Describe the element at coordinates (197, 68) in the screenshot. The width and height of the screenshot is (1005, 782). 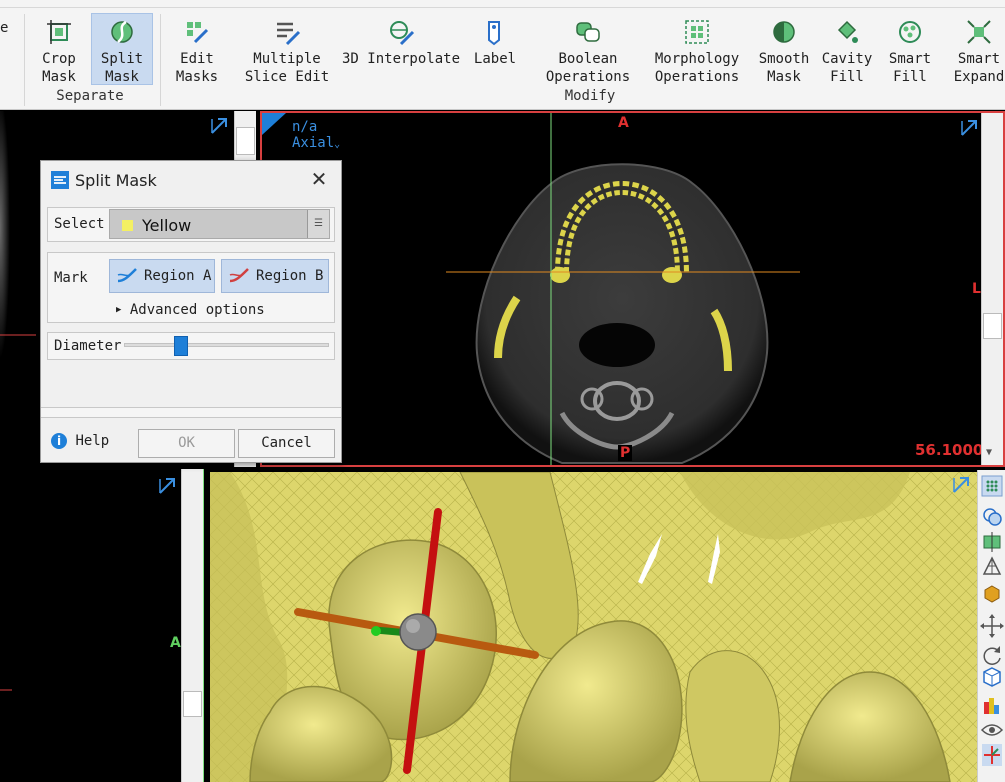
I see `edit-masks-label: Edit Masks` at that location.